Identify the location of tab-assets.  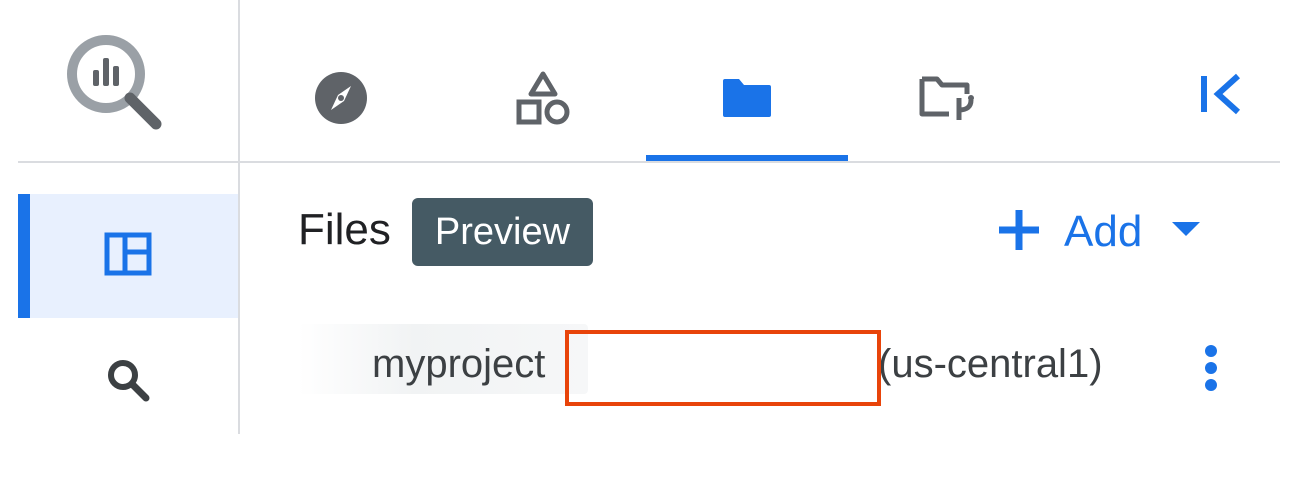
(543, 80).